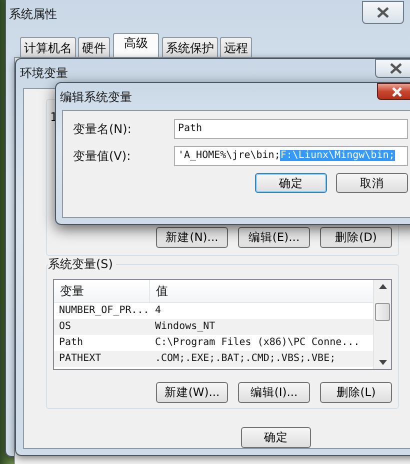 This screenshot has width=410, height=464. What do you see at coordinates (382, 286) in the screenshot?
I see `scroll-up-icon` at bounding box center [382, 286].